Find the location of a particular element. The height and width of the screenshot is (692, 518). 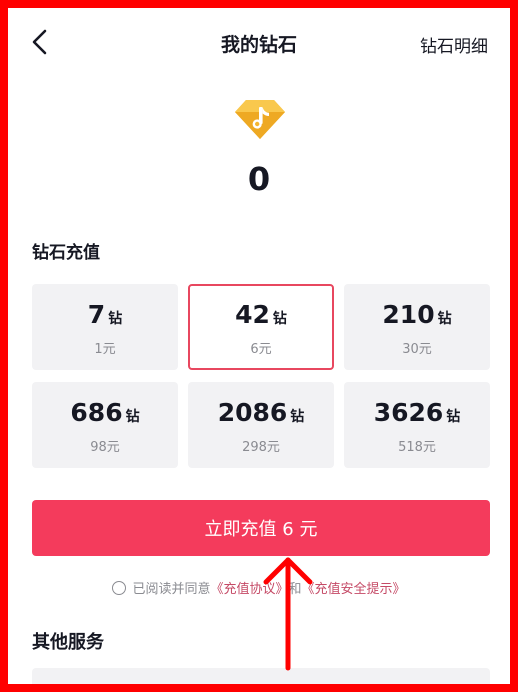

package-amount: 3626 is located at coordinates (408, 412).